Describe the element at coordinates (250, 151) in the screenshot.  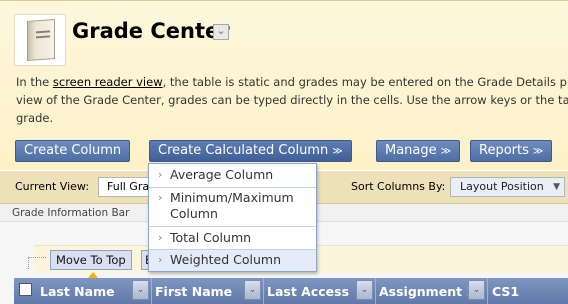
I see `create-calculated-column-button: Create Calculated Column ≫` at that location.